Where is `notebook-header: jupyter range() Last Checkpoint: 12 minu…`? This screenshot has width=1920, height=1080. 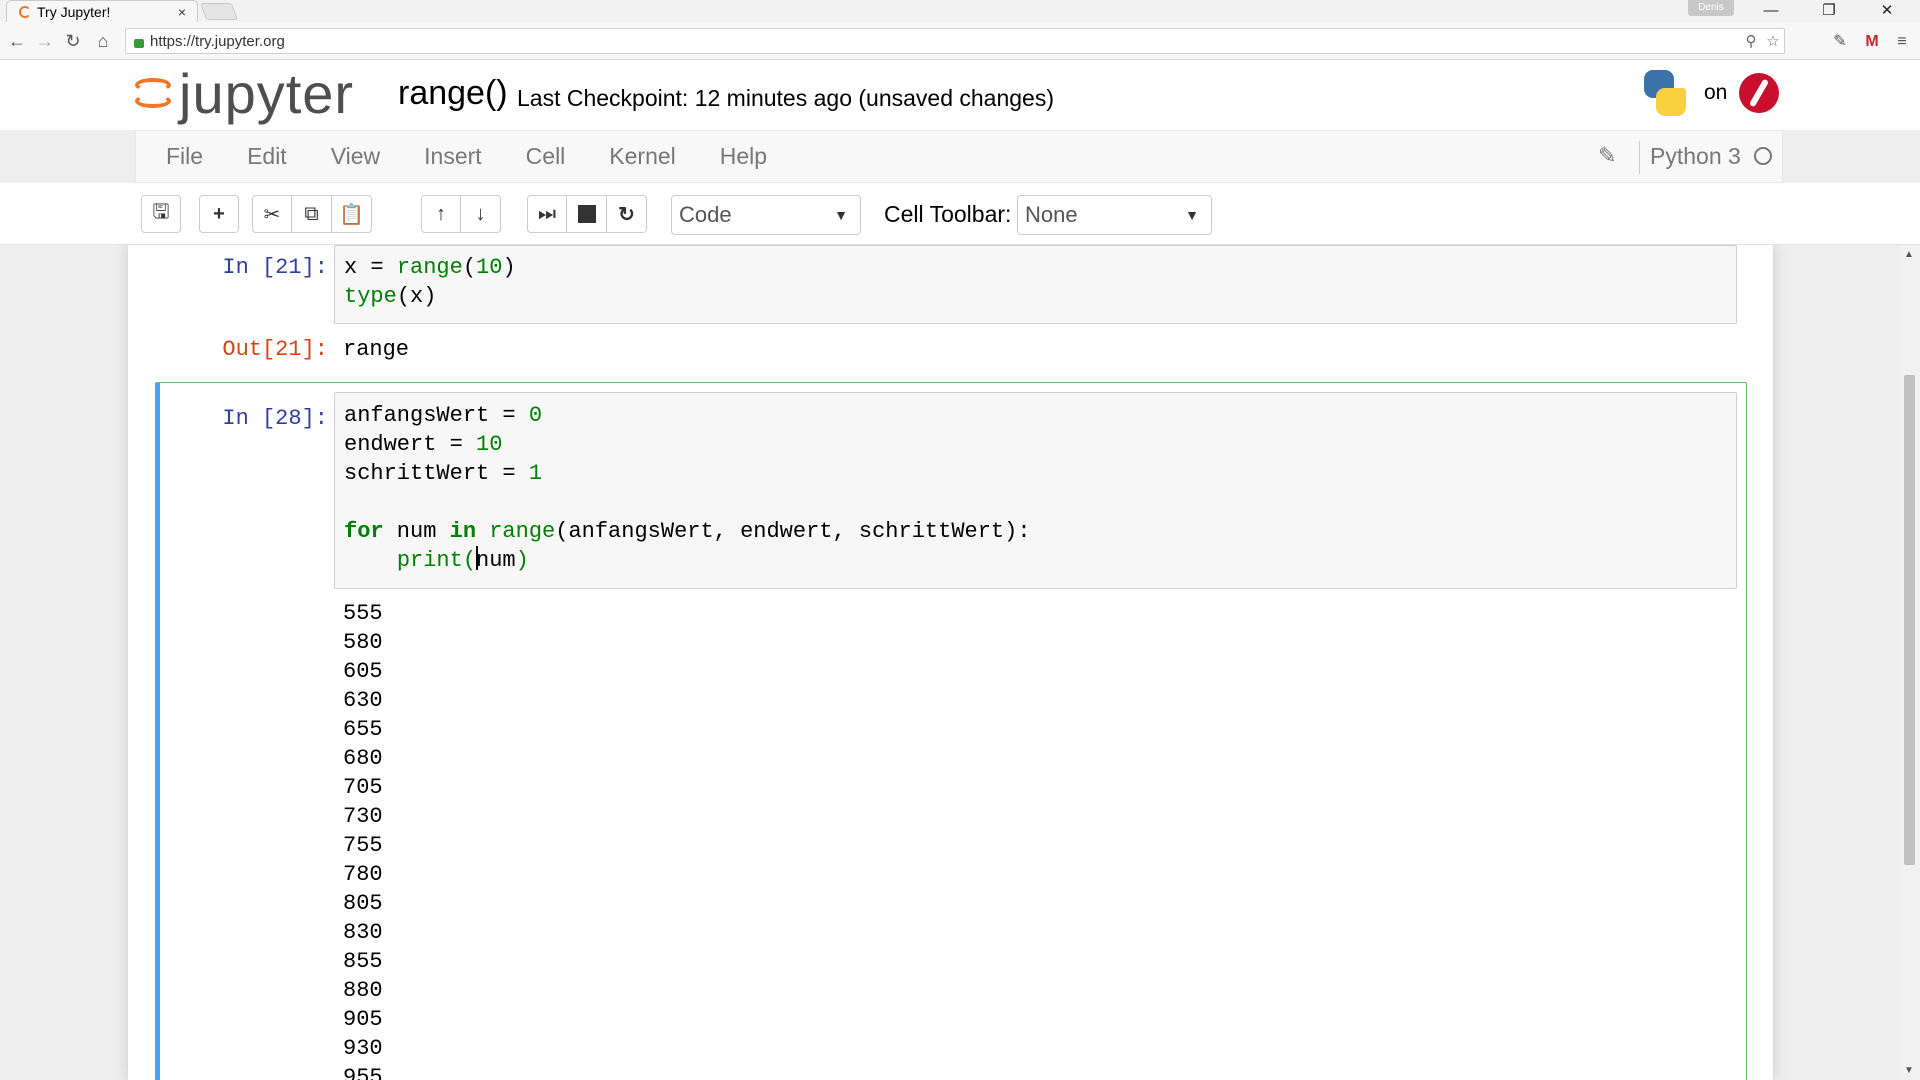 notebook-header: jupyter range() Last Checkpoint: 12 minu… is located at coordinates (960, 95).